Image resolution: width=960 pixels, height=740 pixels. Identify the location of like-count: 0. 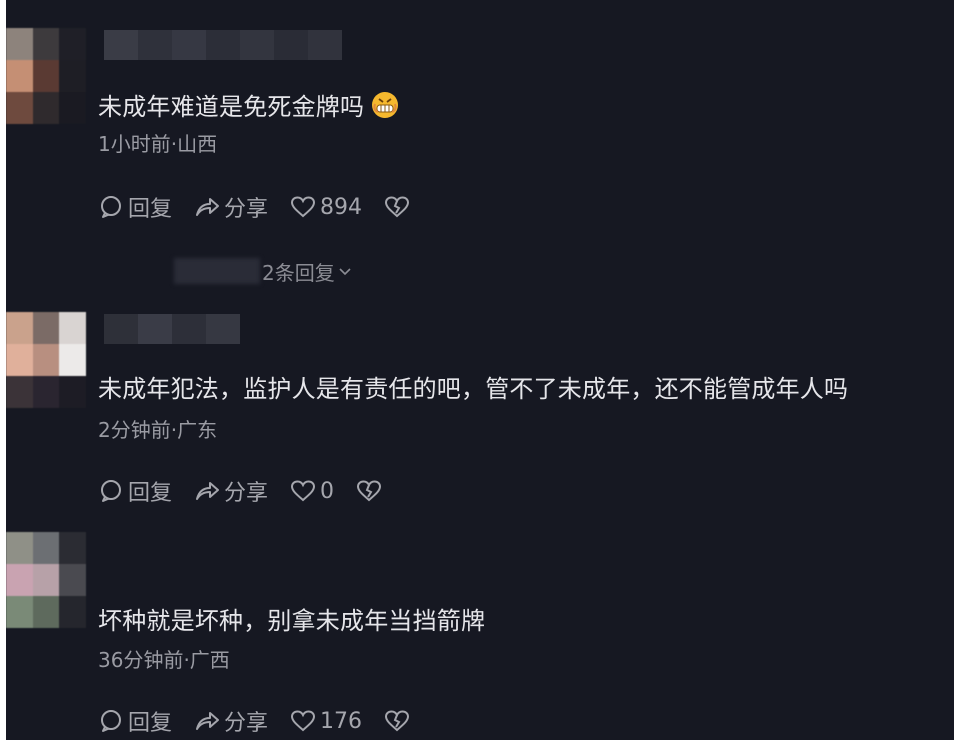
(327, 491).